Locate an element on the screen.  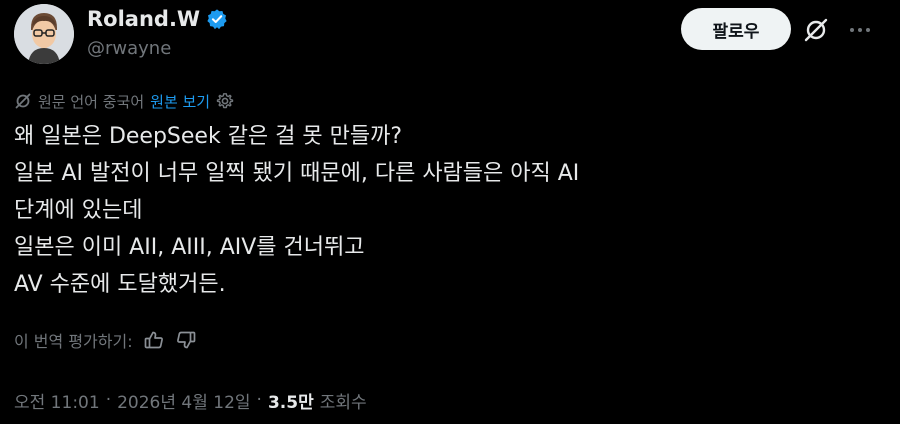
tweet-line: 왜 일본은 DeepSeek 같은 걸 못 만들까? is located at coordinates (208, 136).